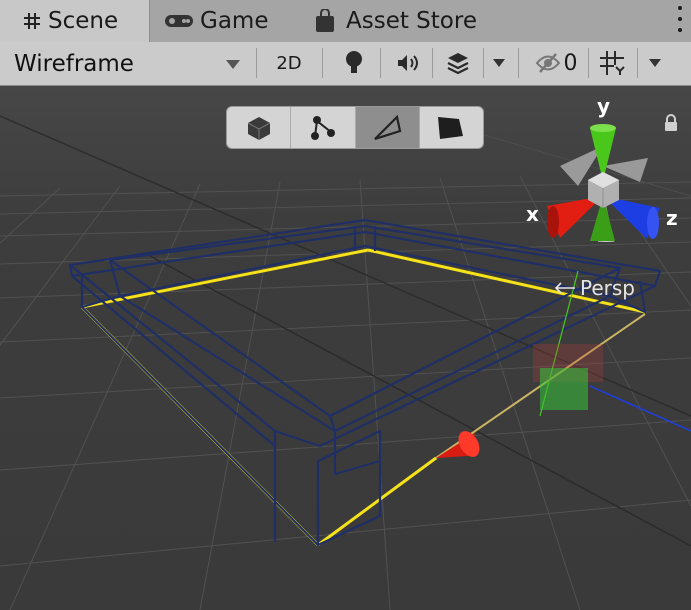 This screenshot has height=610, width=691. I want to click on gamepad-icon, so click(179, 21).